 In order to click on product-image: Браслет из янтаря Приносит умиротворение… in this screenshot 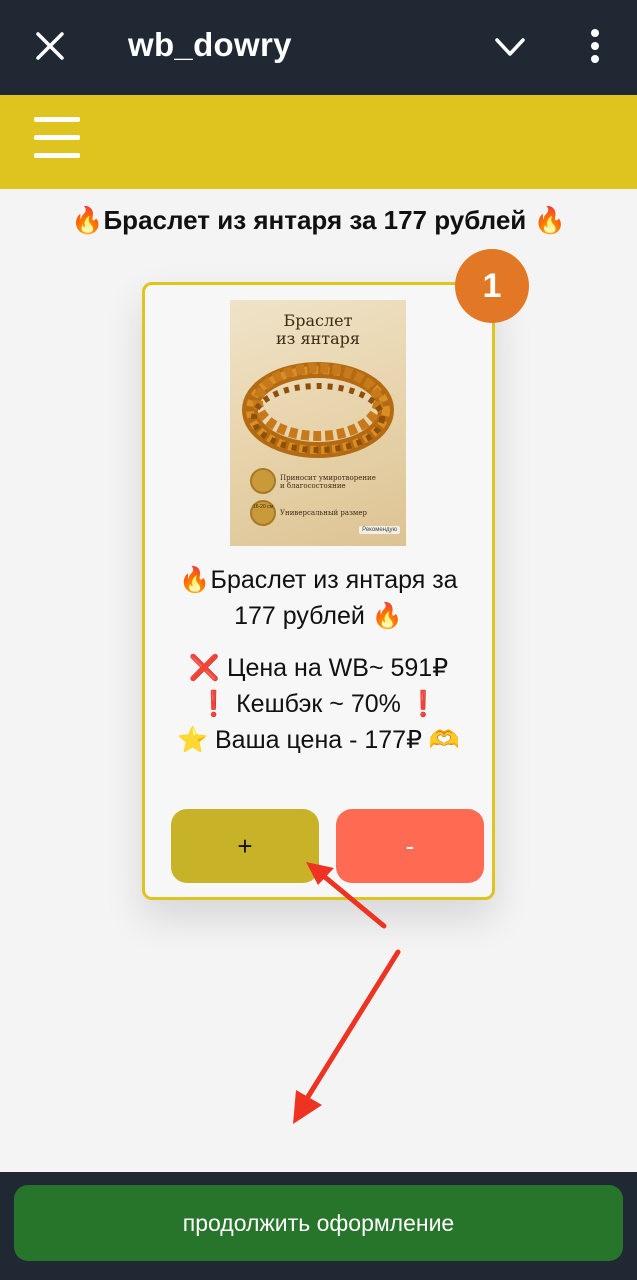, I will do `click(318, 423)`.